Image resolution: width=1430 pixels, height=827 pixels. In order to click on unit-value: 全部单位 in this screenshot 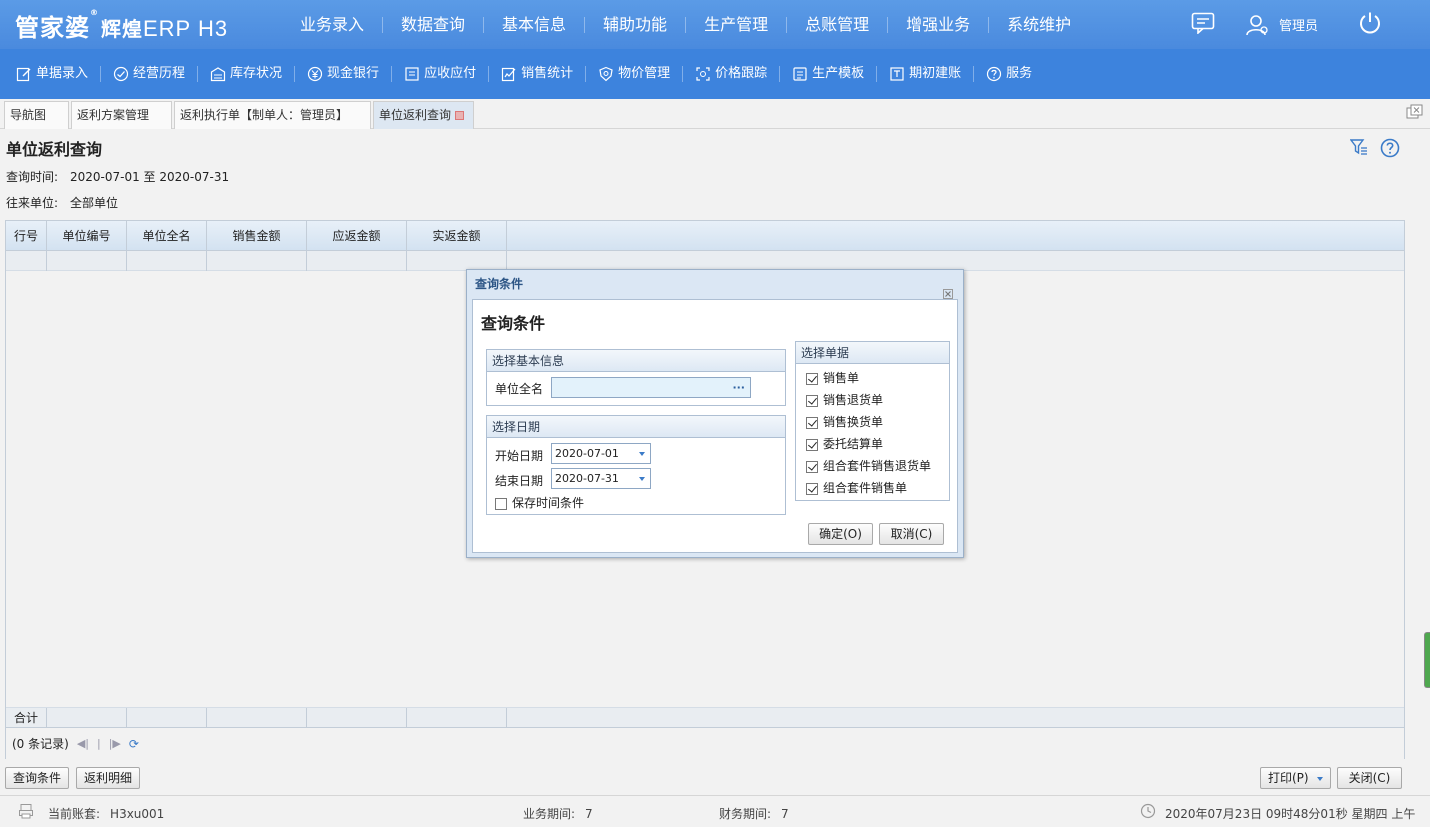, I will do `click(94, 203)`.